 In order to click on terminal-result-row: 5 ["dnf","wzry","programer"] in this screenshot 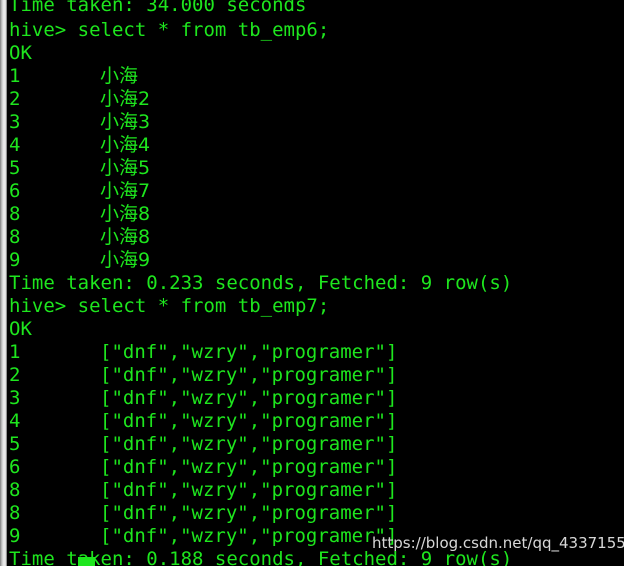, I will do `click(203, 444)`.